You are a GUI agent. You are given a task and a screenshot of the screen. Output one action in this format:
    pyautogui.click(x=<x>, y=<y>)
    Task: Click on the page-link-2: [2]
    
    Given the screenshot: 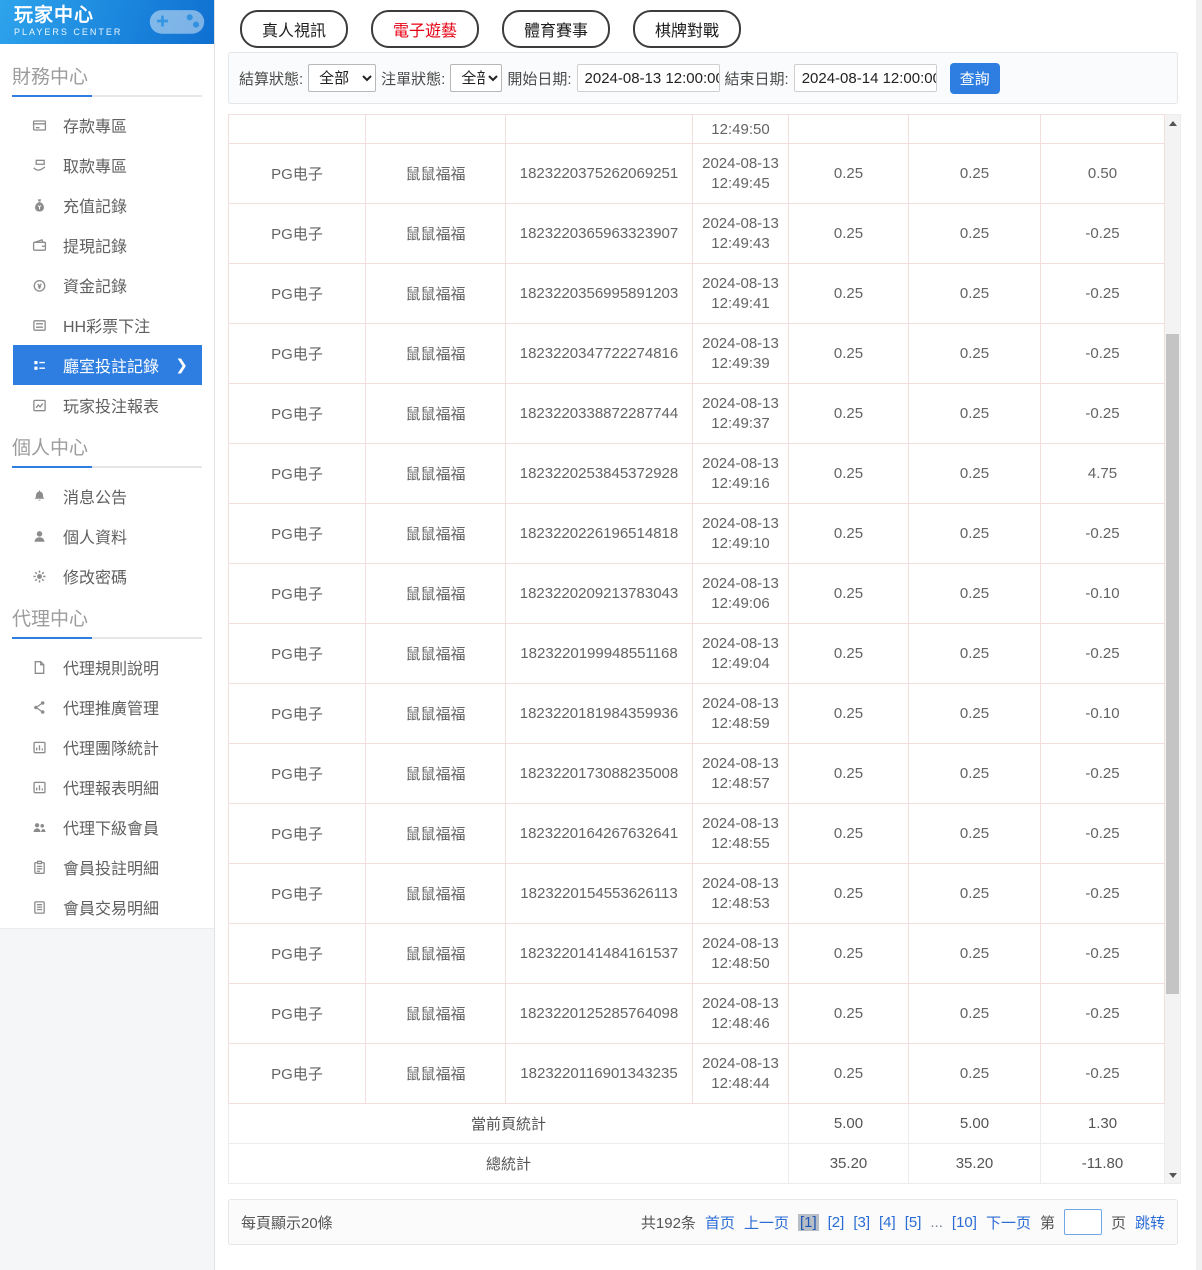 What is the action you would take?
    pyautogui.click(x=836, y=1222)
    